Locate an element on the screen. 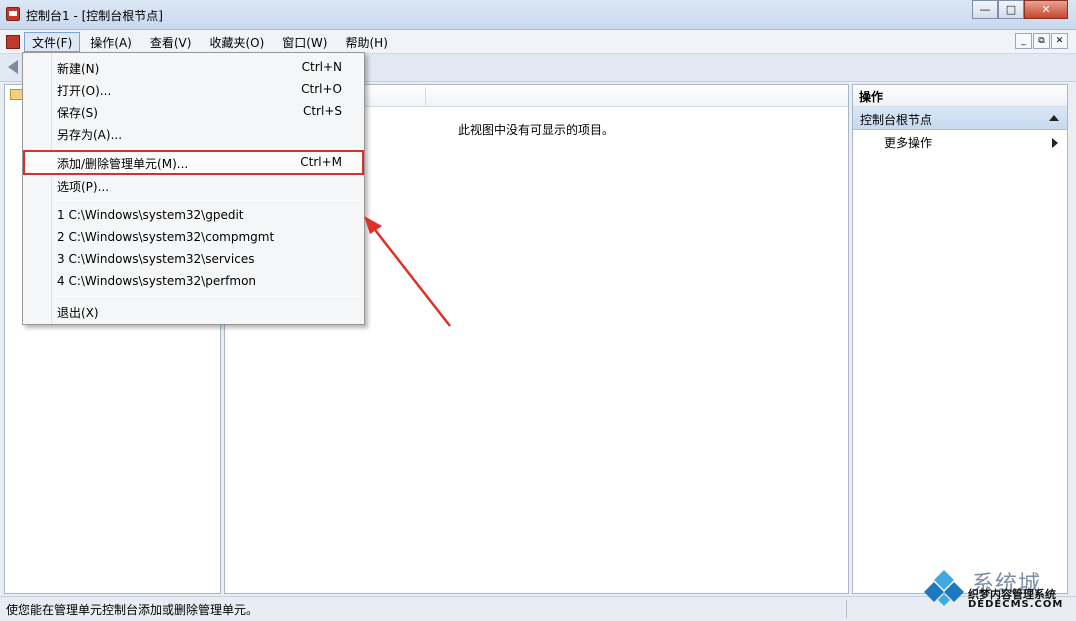 The height and width of the screenshot is (621, 1076). title-bar: 控制台1 - [控制台根节点] — □ ✕ is located at coordinates (538, 15).